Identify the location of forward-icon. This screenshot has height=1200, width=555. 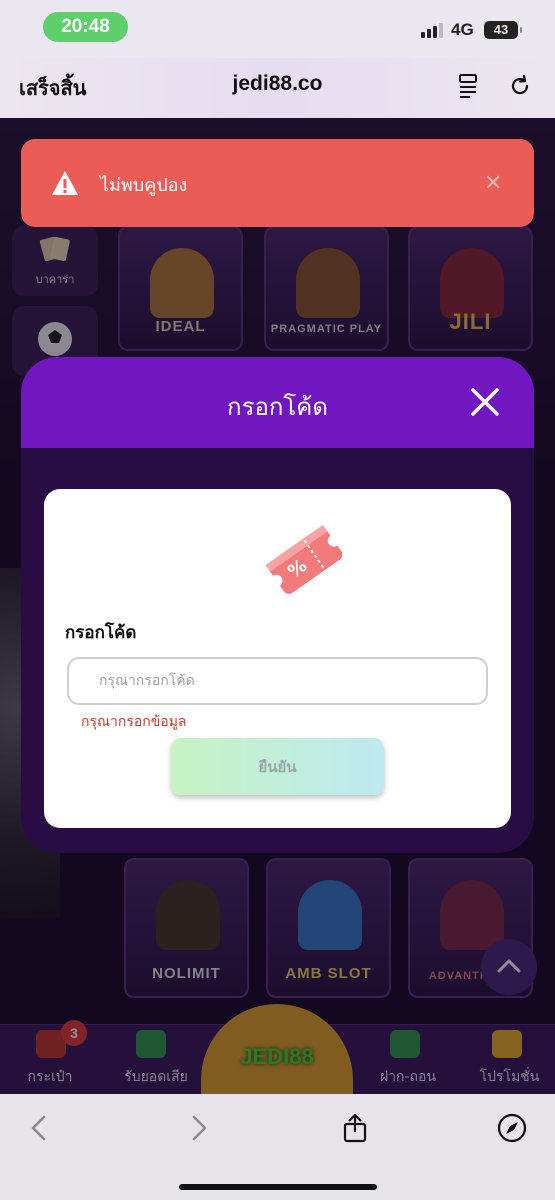
(198, 1128).